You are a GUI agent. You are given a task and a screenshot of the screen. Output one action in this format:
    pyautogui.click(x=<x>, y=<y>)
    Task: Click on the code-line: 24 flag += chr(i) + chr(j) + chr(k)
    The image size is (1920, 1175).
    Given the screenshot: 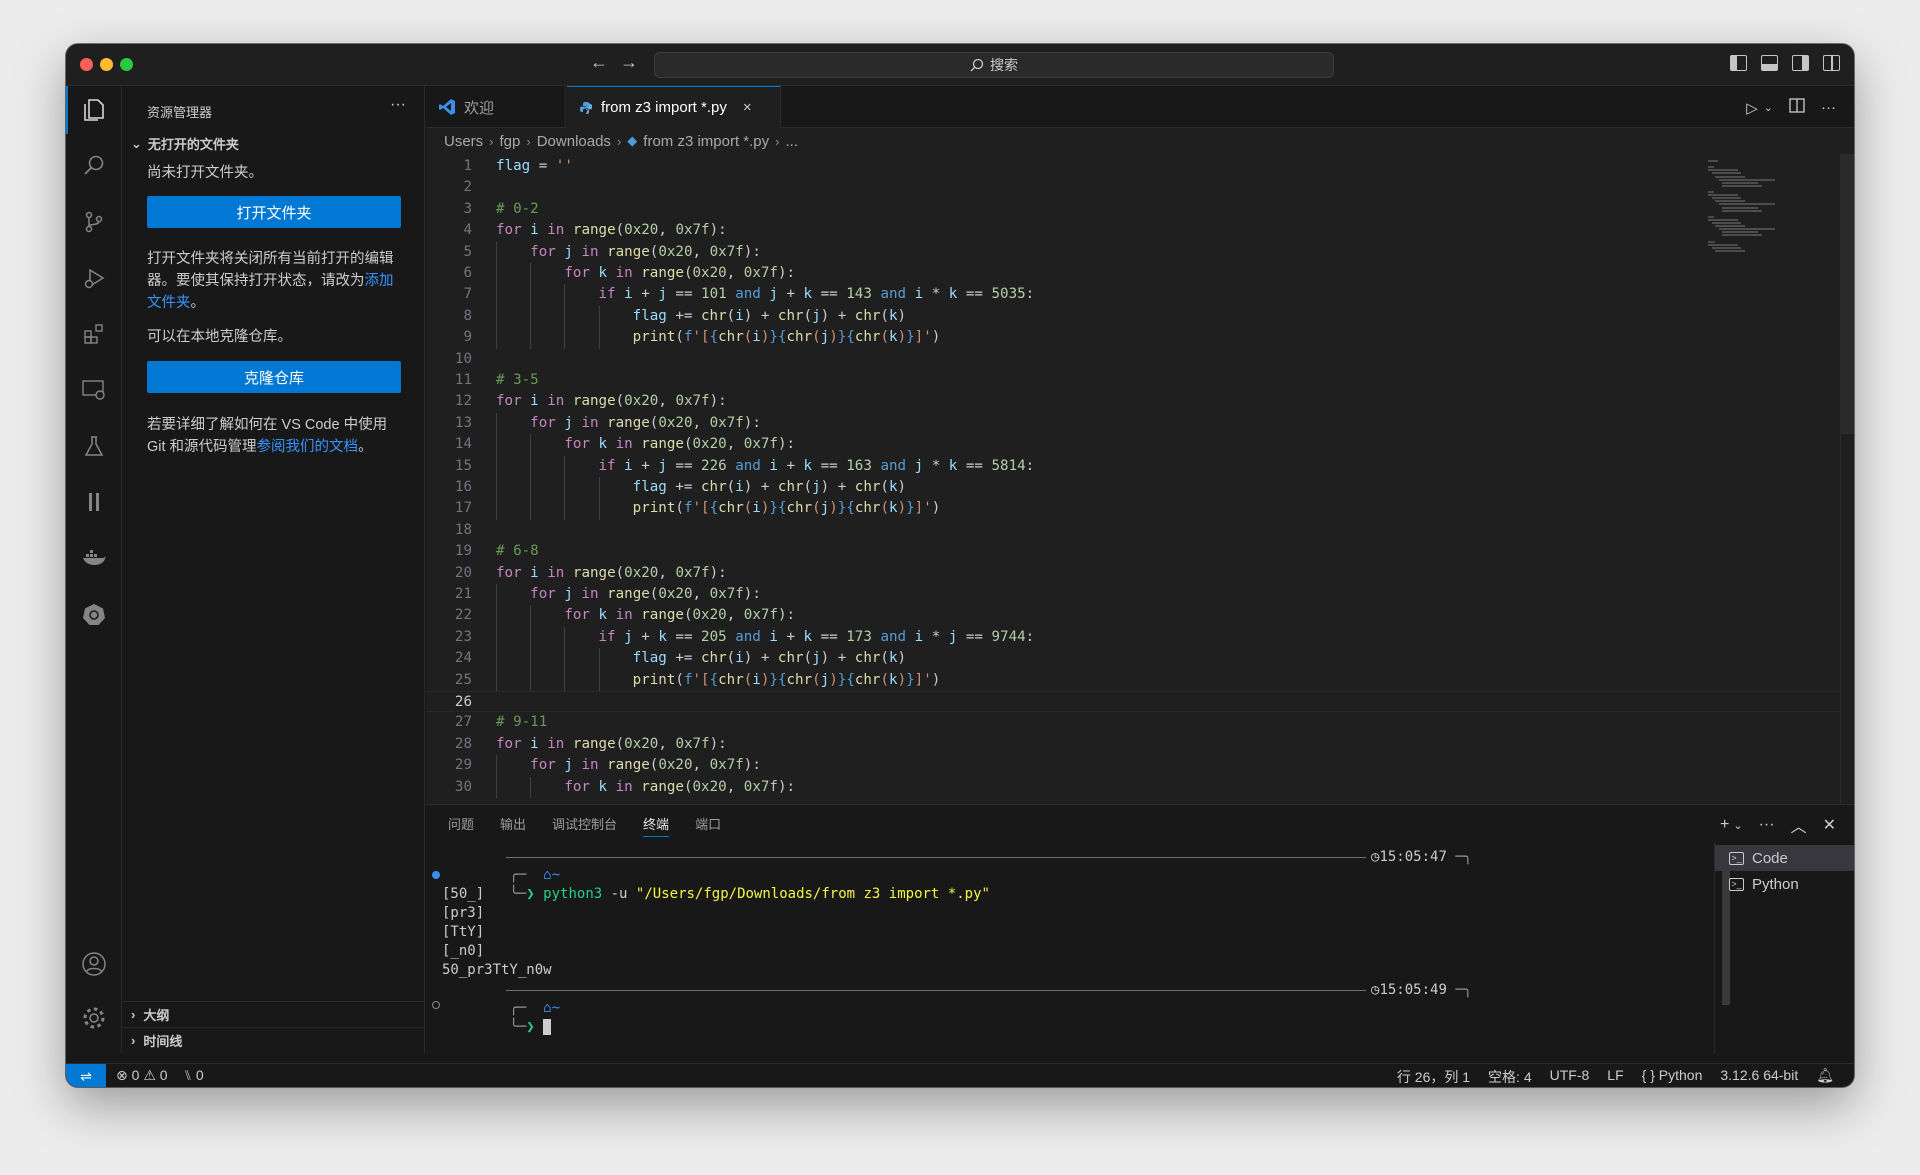 What is the action you would take?
    pyautogui.click(x=1140, y=658)
    